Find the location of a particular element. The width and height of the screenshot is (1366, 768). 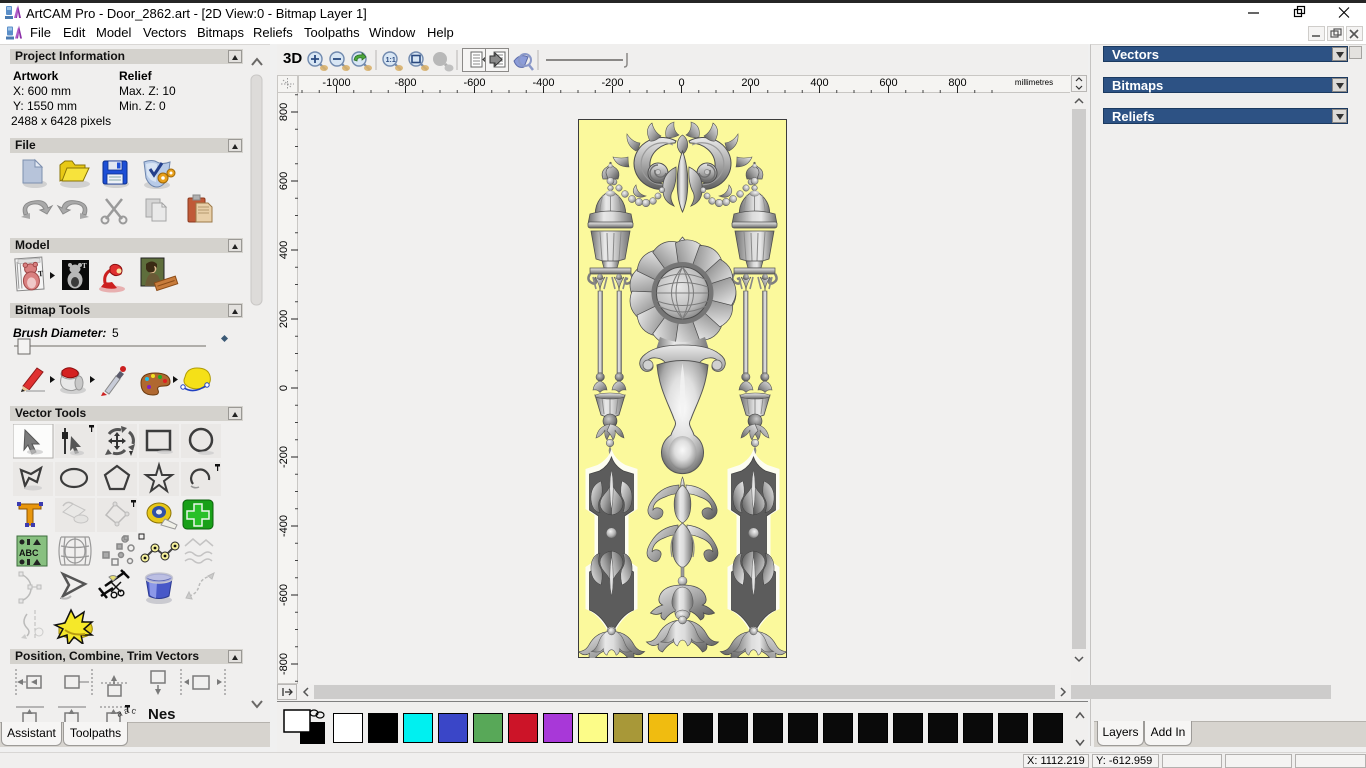

svg-text: Nes is located at coordinates (162, 714).